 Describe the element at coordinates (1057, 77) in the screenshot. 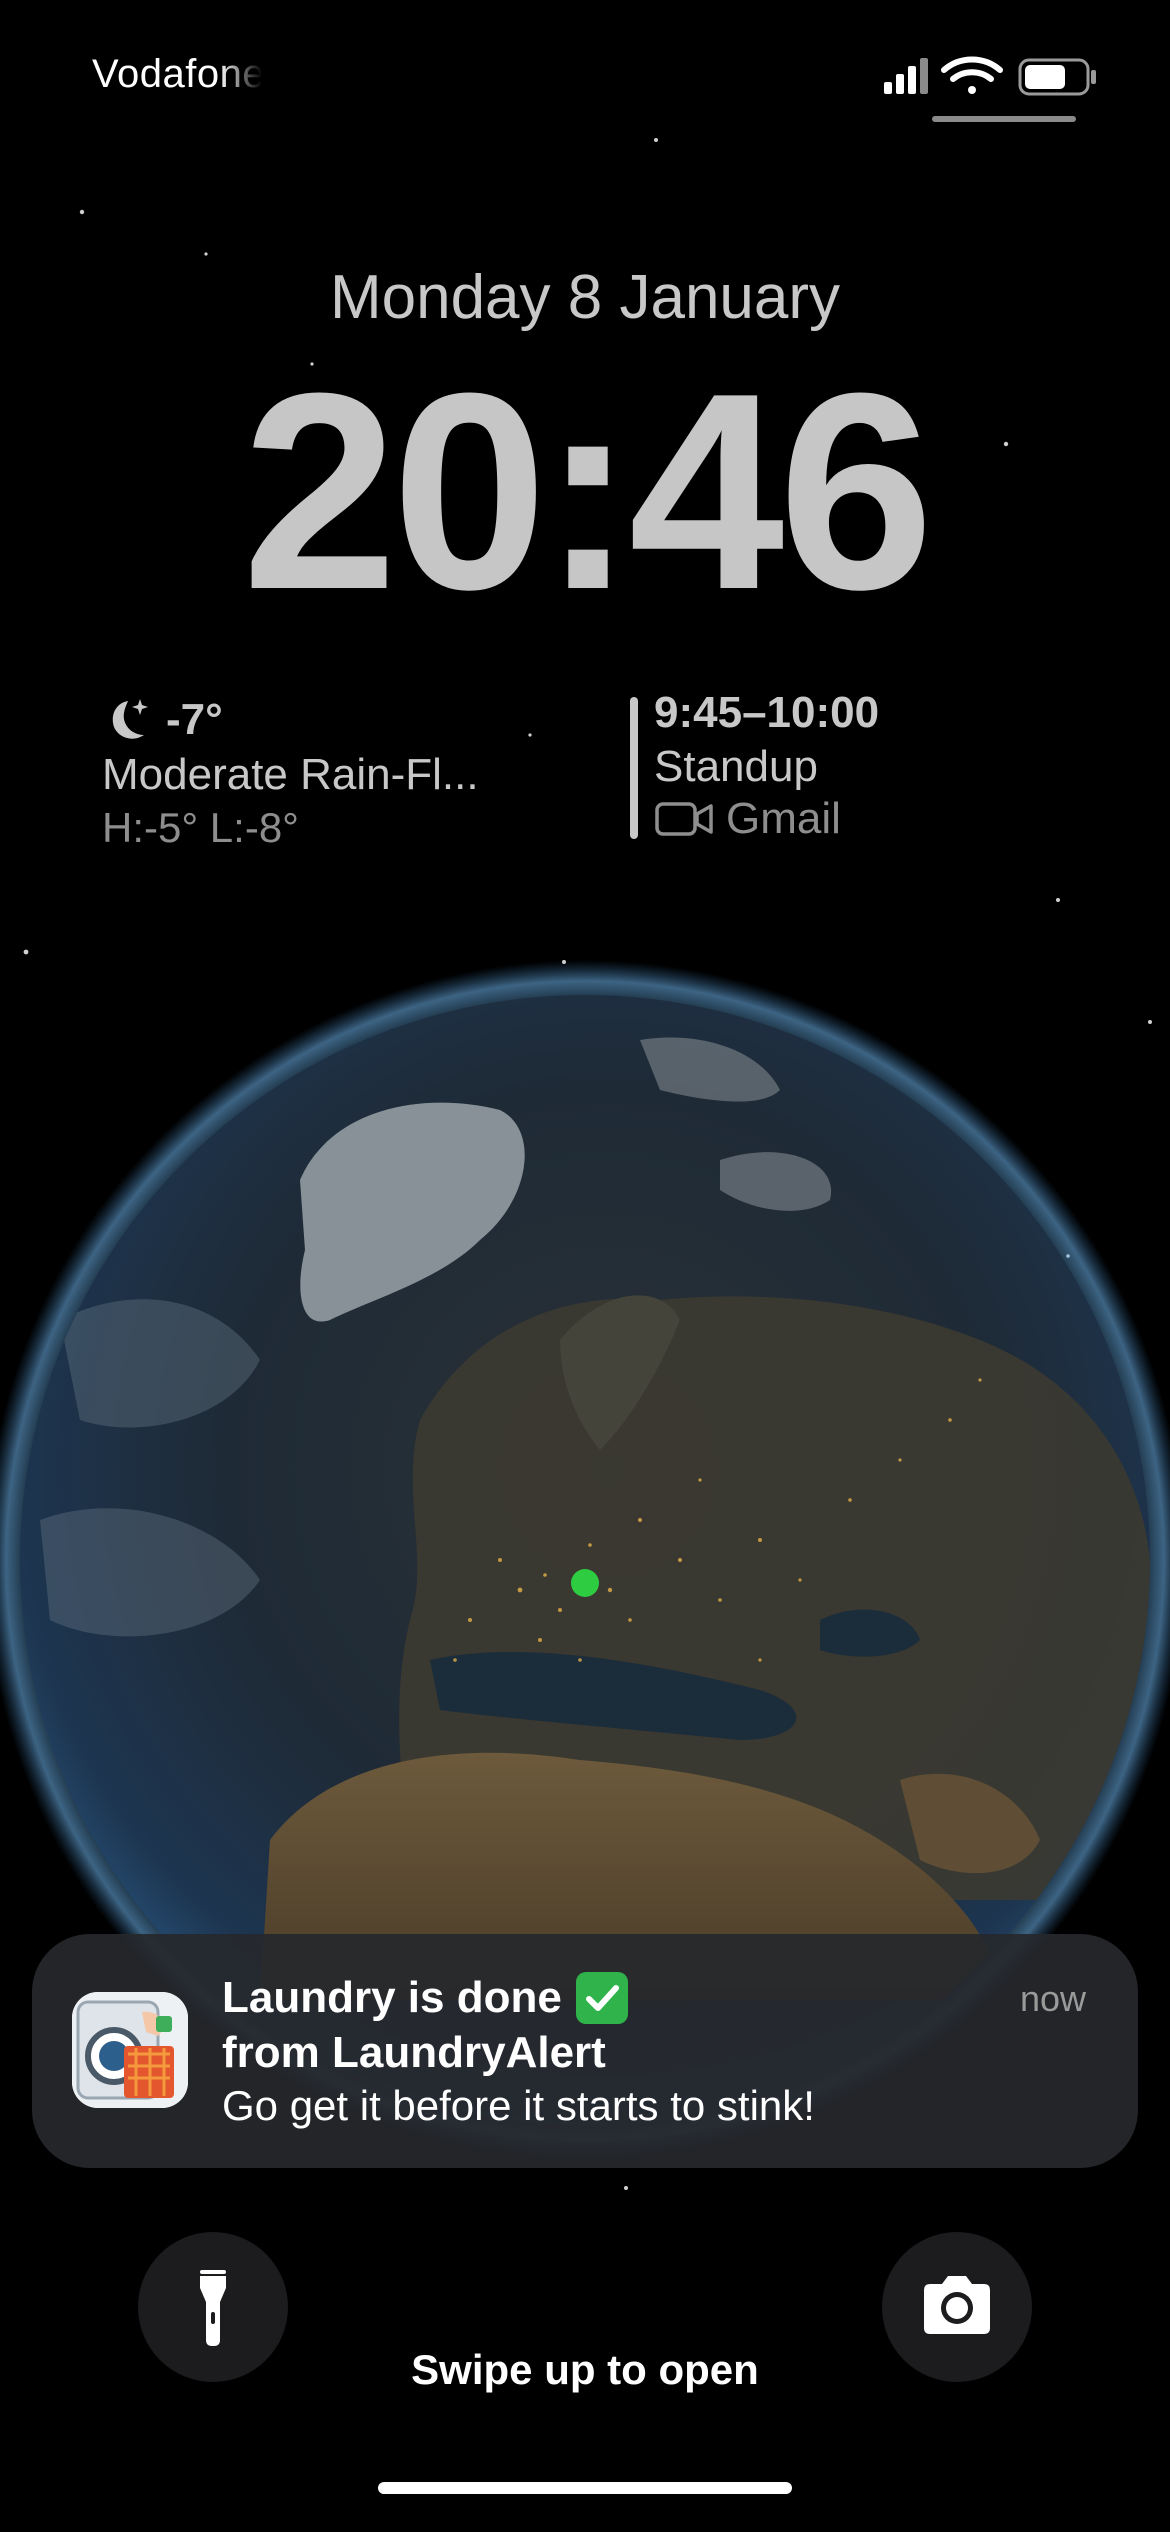

I see `battery-icon` at that location.